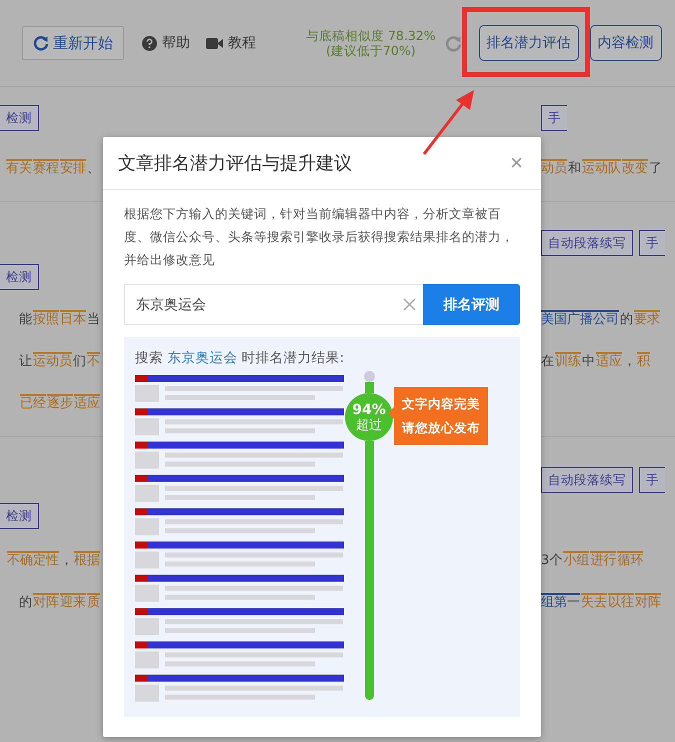 The image size is (675, 742). I want to click on result-title: 搜索 东京奥运会 时排名潜力结果:, so click(240, 358).